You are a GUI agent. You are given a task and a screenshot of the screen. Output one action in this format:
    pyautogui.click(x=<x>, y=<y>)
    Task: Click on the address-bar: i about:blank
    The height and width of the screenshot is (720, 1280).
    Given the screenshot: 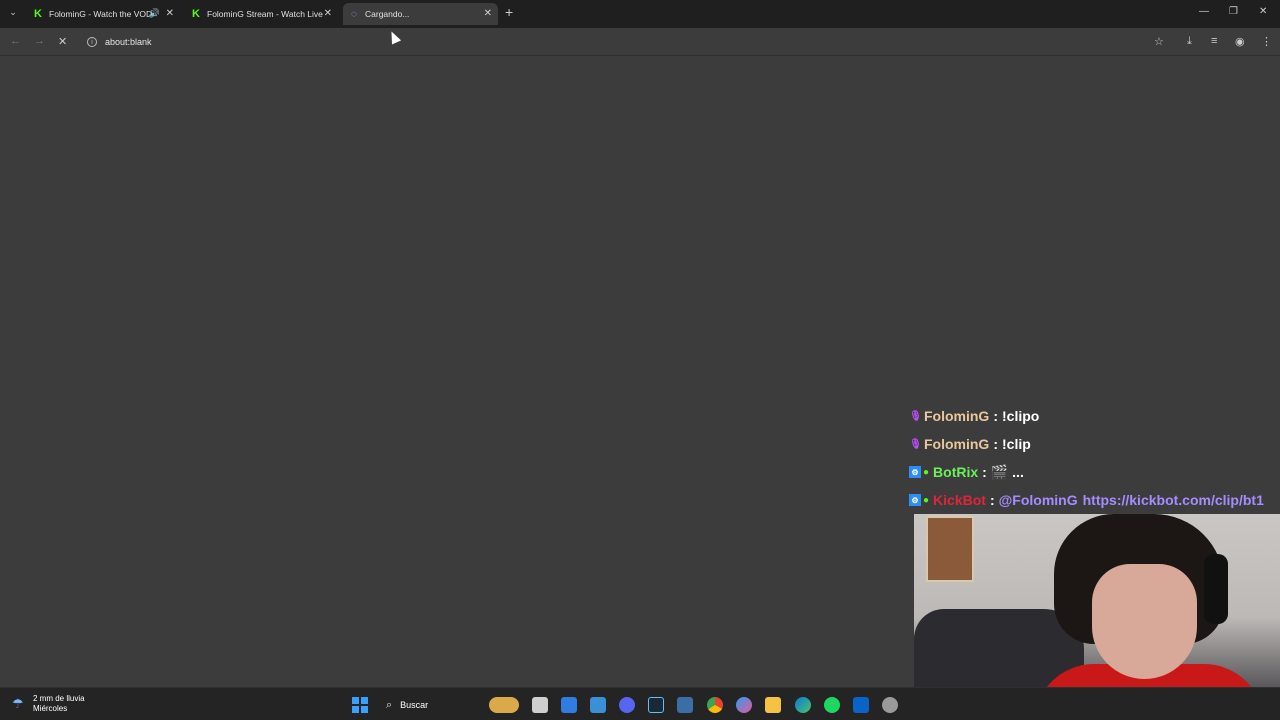 What is the action you would take?
    pyautogui.click(x=610, y=42)
    